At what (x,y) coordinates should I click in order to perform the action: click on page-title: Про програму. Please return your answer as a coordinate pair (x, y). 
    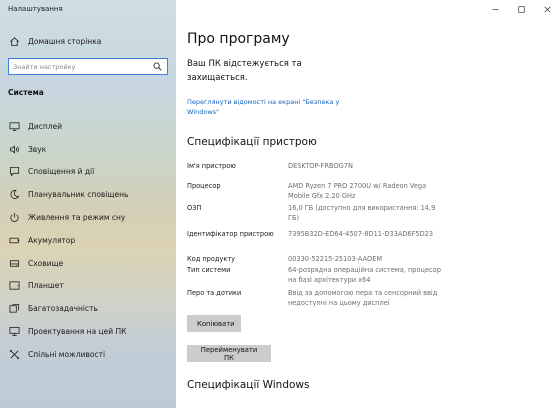
    Looking at the image, I should click on (238, 39).